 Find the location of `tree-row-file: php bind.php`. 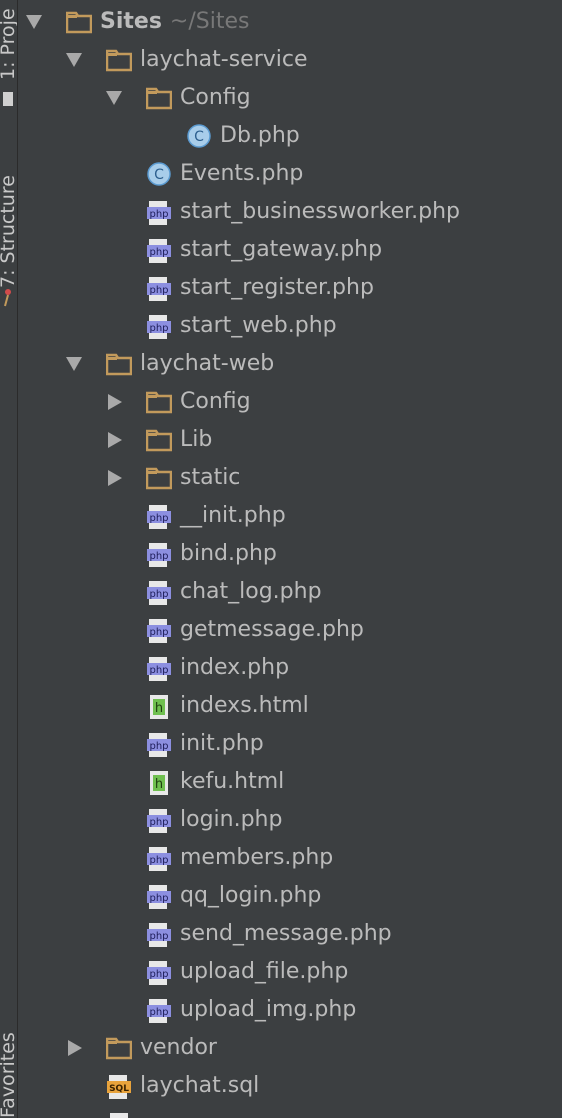

tree-row-file: php bind.php is located at coordinates (290, 554).